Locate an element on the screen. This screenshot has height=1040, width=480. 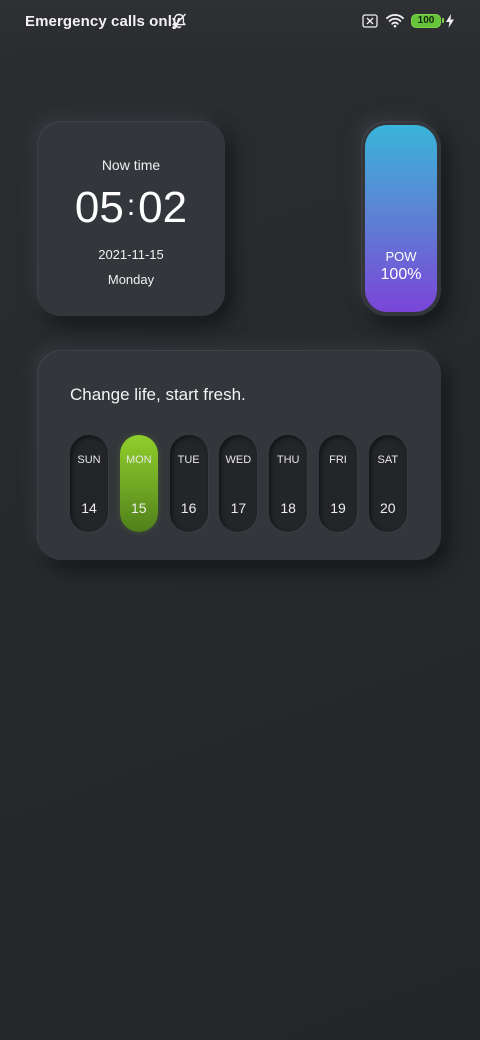
day-pill-sat: SAT 20 is located at coordinates (387, 483).